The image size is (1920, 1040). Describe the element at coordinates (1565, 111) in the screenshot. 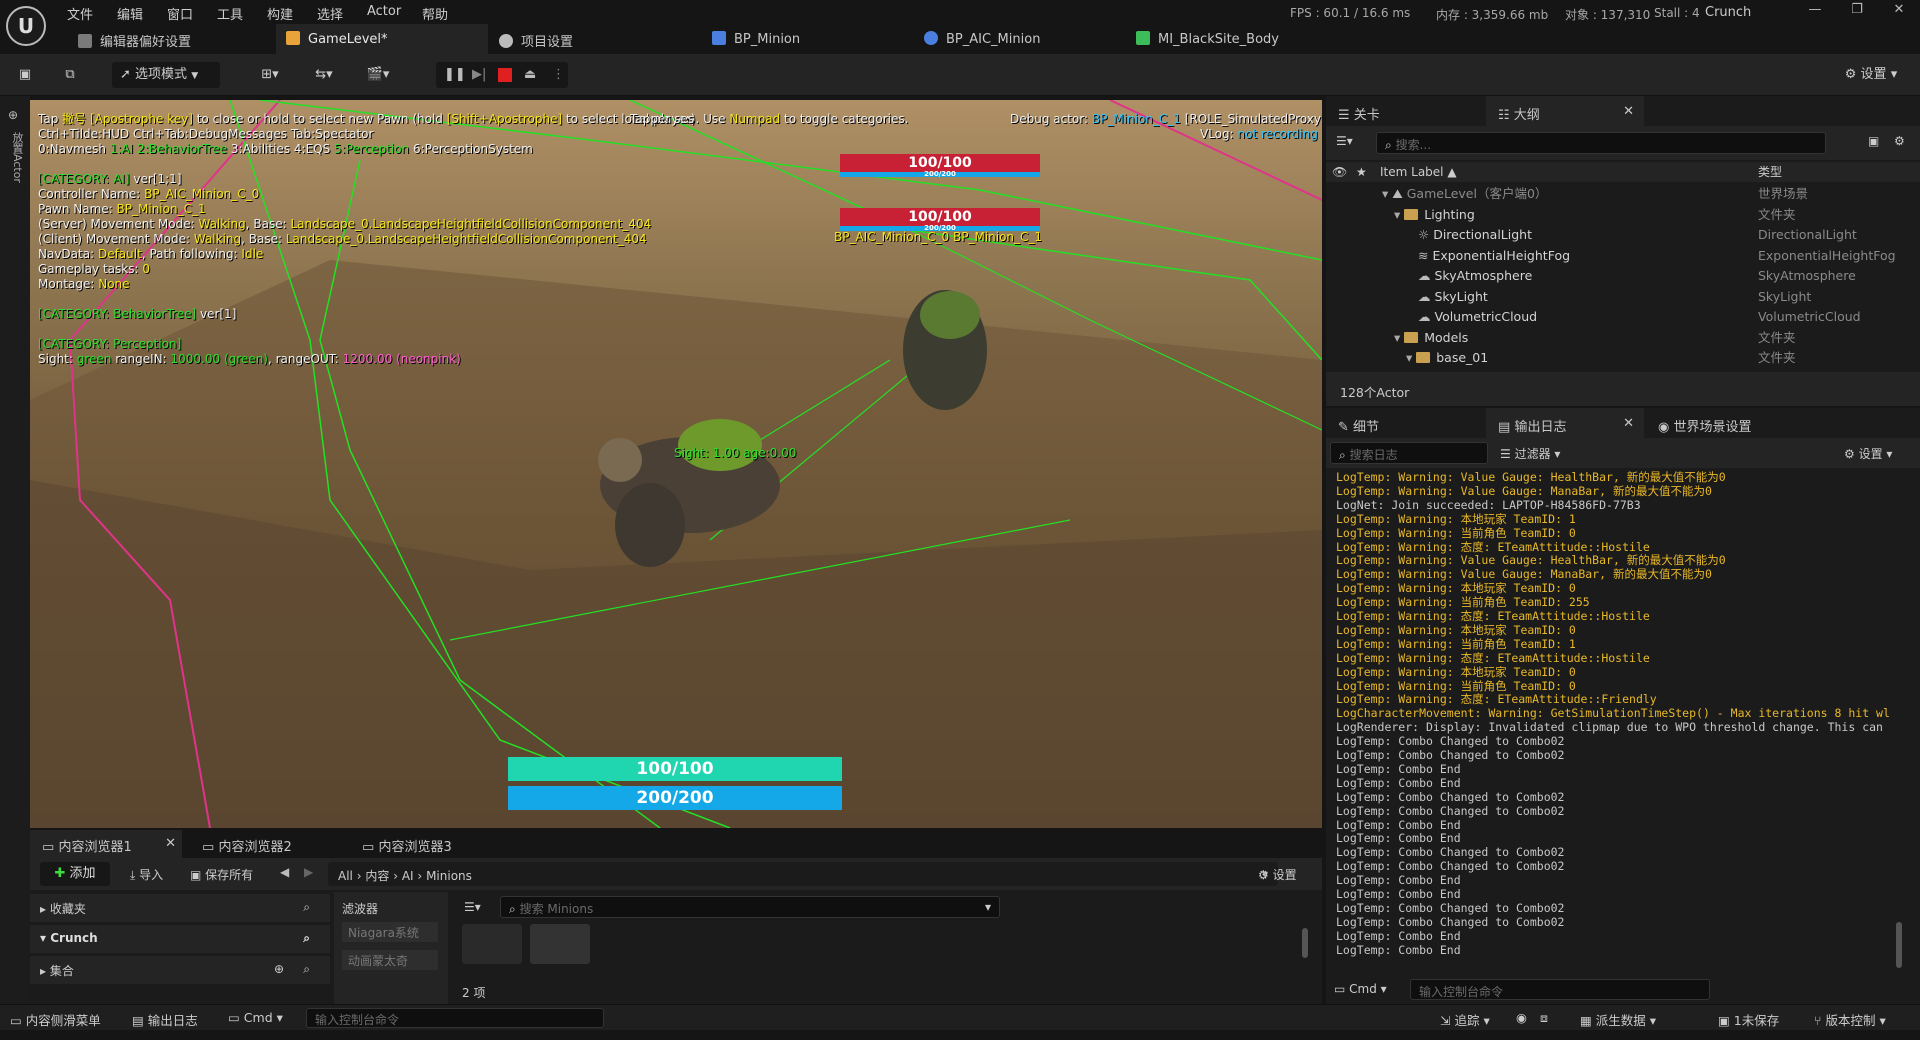

I see `tab-outliner: ☷ 大纲 ✕` at that location.